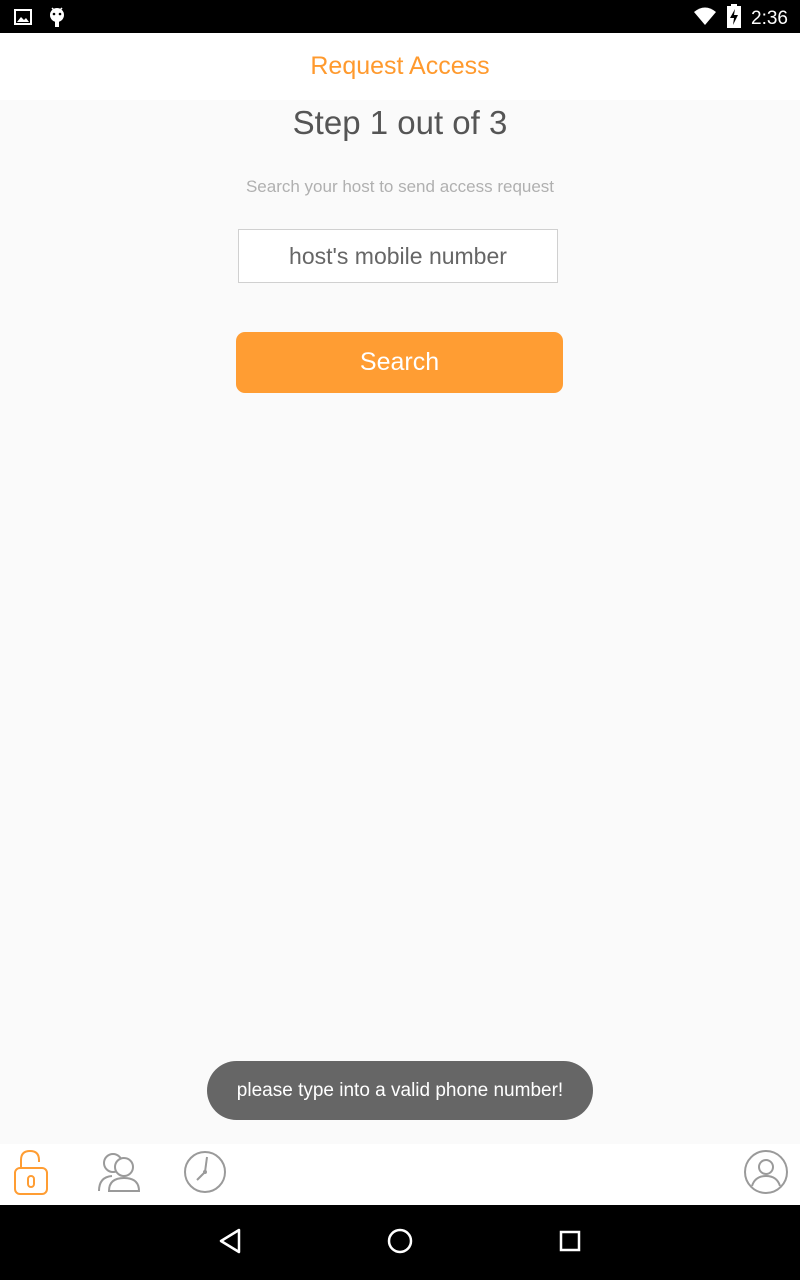 The height and width of the screenshot is (1280, 800). What do you see at coordinates (400, 186) in the screenshot?
I see `instruction-text: Search your host to send access request` at bounding box center [400, 186].